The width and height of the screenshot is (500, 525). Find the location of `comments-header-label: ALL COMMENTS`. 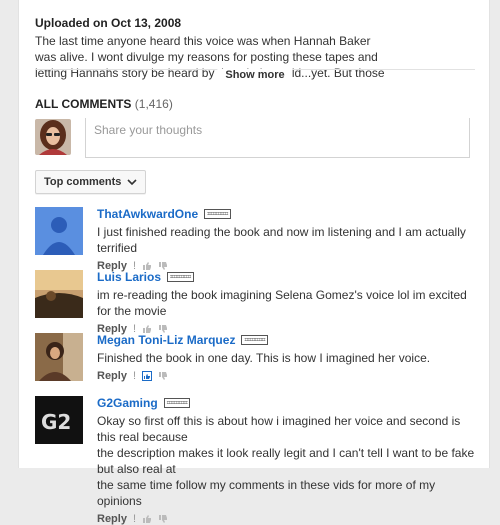

comments-header-label: ALL COMMENTS is located at coordinates (83, 104).